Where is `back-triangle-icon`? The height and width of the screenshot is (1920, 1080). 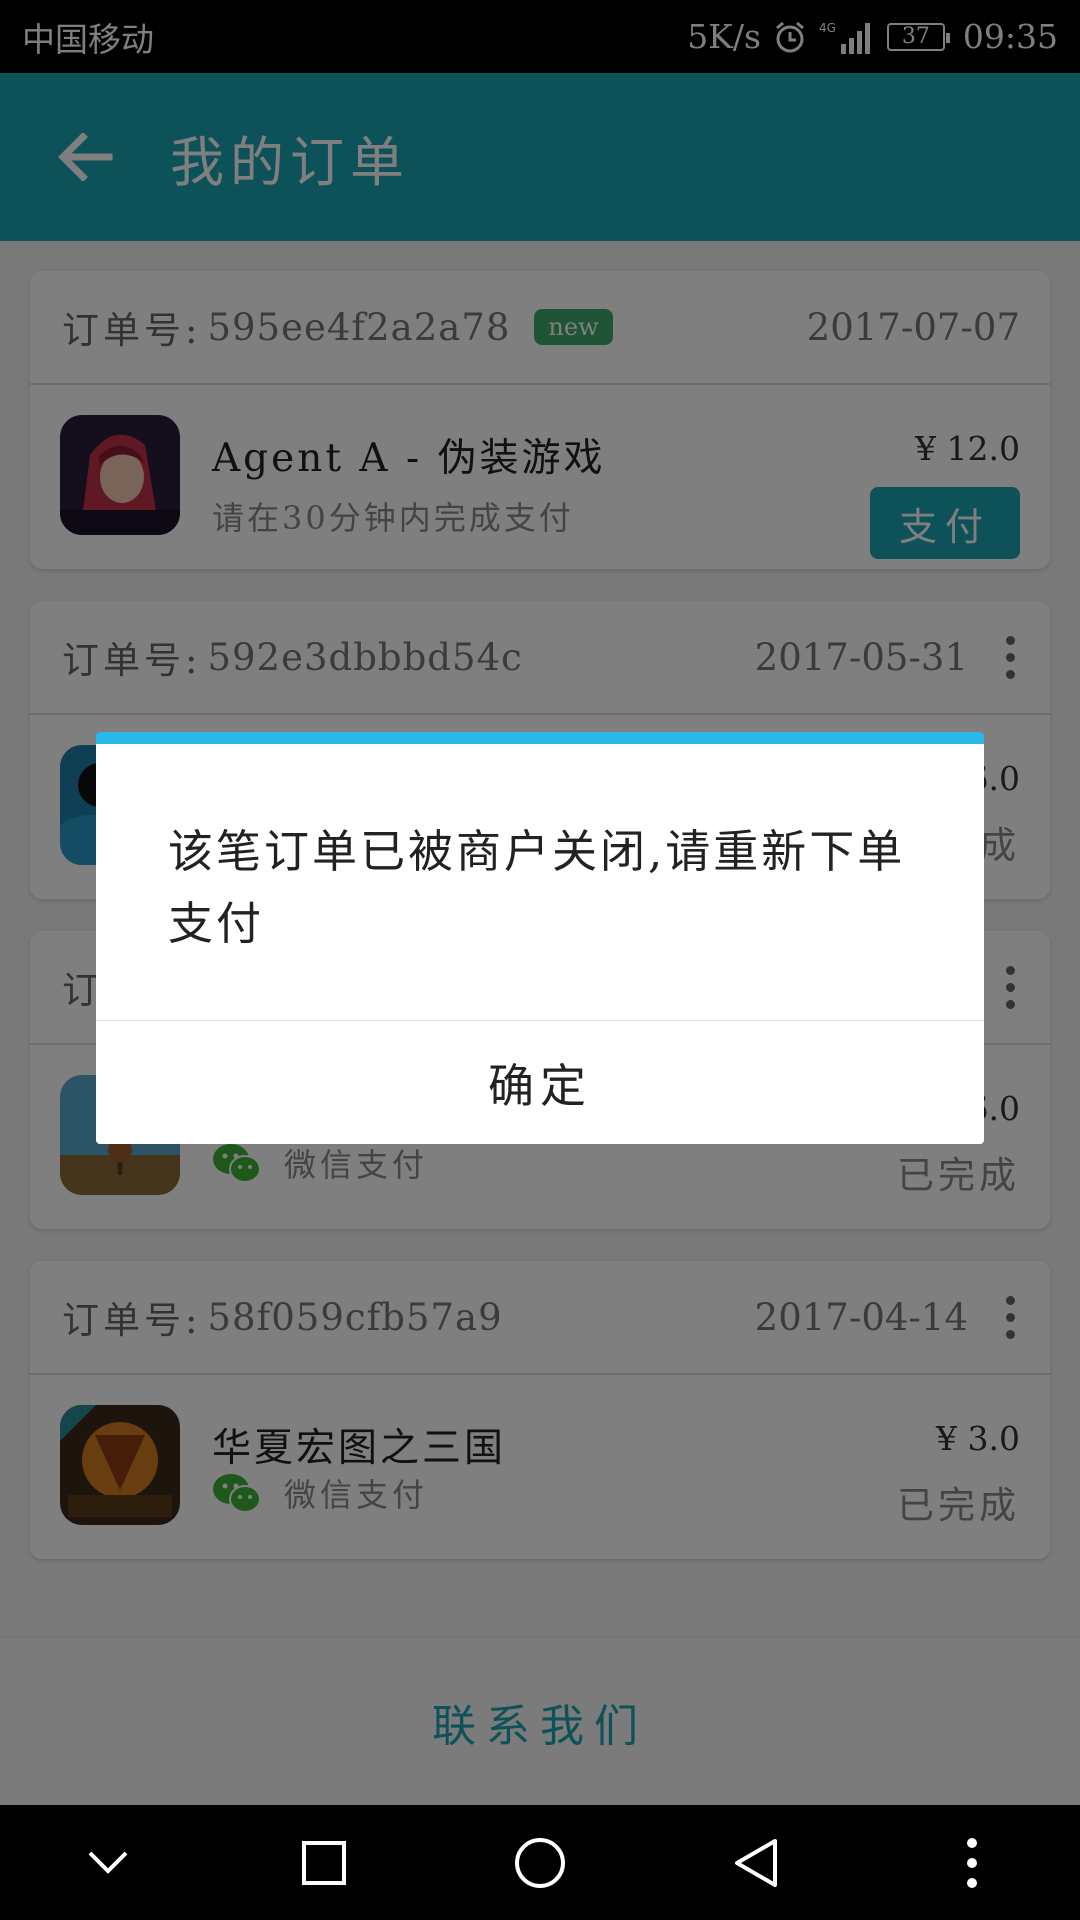 back-triangle-icon is located at coordinates (756, 1862).